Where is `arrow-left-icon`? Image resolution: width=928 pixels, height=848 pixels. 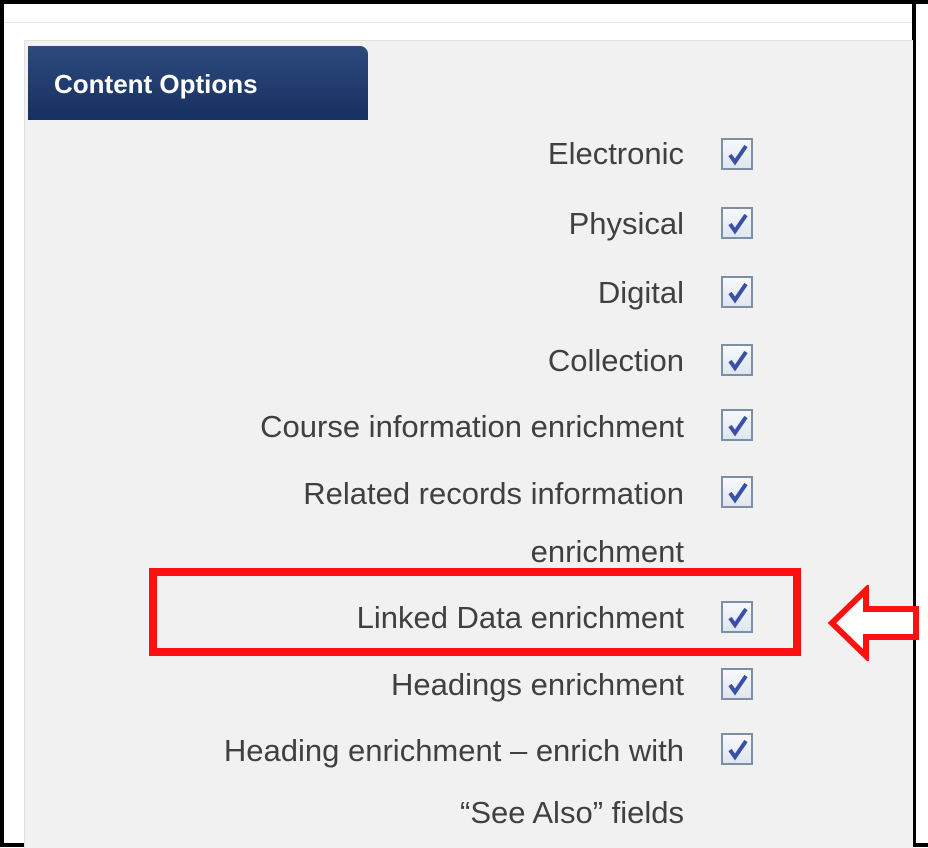 arrow-left-icon is located at coordinates (873, 623).